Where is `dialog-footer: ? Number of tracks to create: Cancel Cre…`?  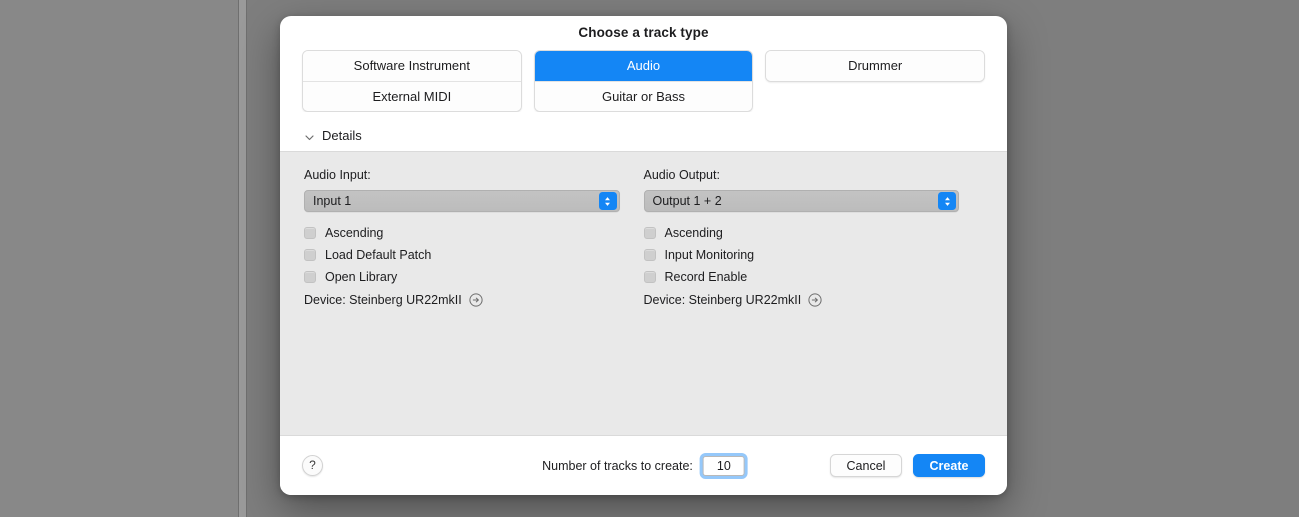
dialog-footer: ? Number of tracks to create: Cancel Cre… is located at coordinates (643, 465).